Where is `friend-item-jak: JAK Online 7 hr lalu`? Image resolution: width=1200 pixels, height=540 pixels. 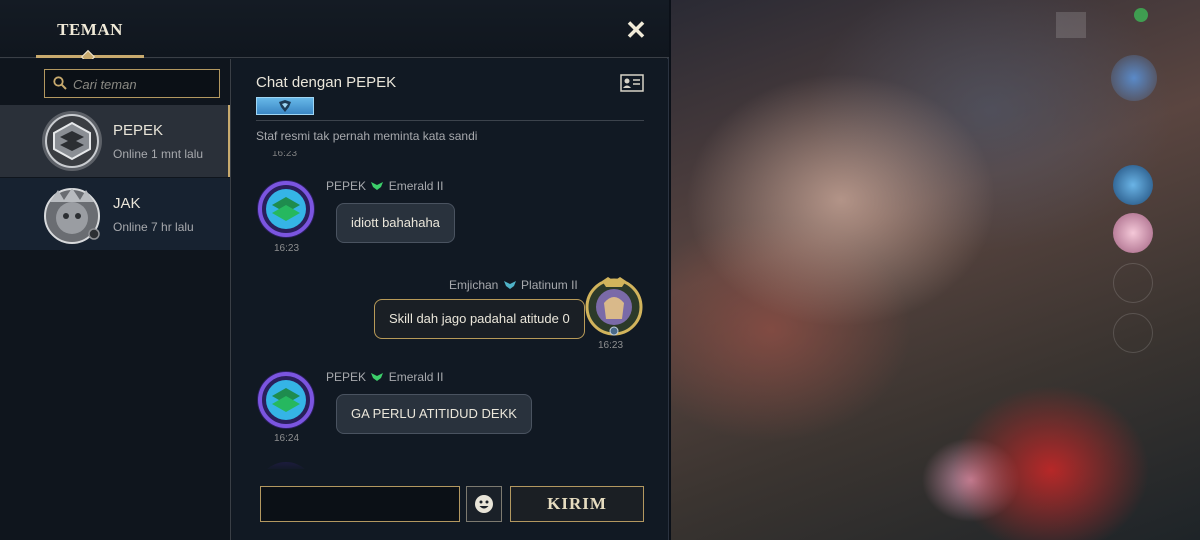 friend-item-jak: JAK Online 7 hr lalu is located at coordinates (115, 214).